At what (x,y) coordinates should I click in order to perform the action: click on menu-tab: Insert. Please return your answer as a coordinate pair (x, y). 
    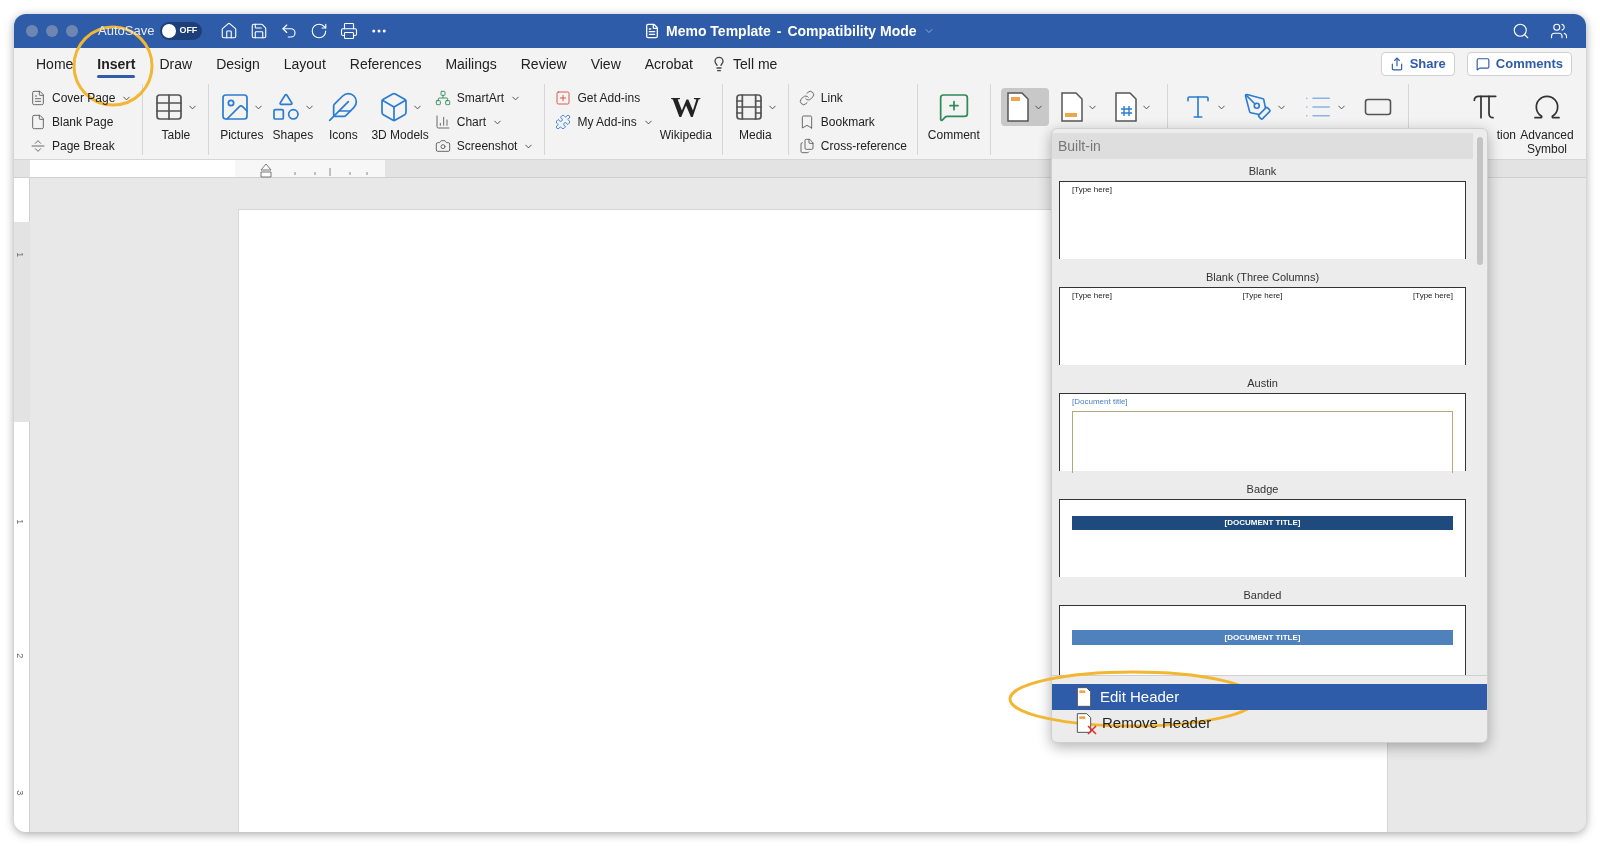
    Looking at the image, I should click on (116, 64).